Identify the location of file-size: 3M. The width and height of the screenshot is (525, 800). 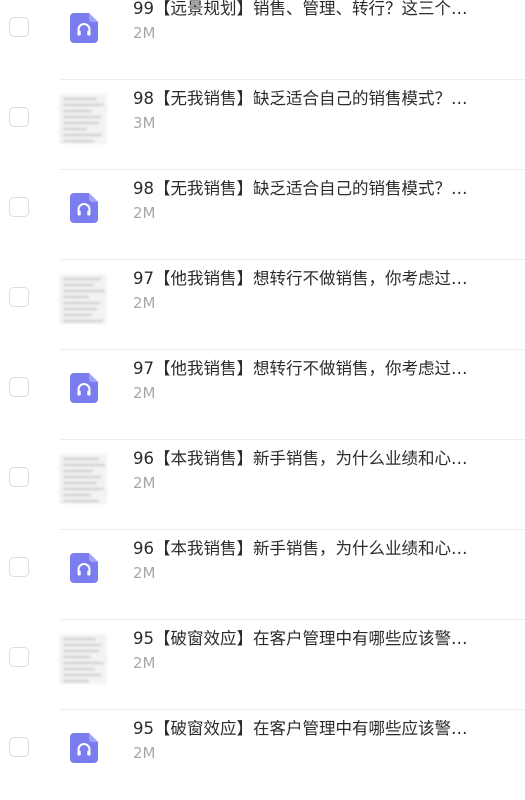
(144, 123).